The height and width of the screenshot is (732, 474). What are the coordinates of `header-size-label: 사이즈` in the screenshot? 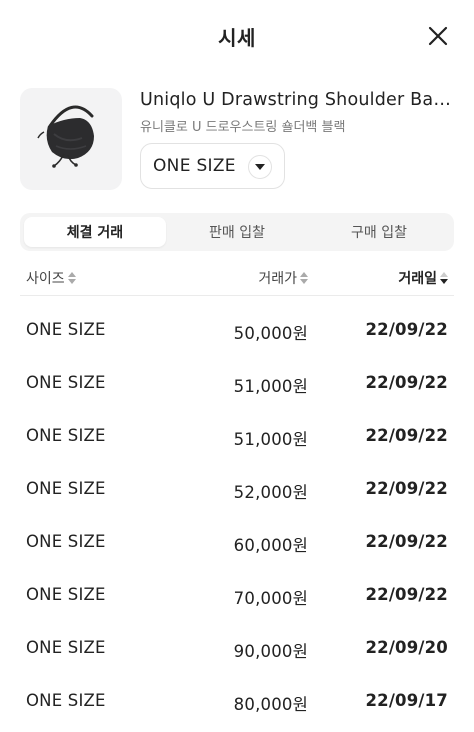 It's located at (45, 279).